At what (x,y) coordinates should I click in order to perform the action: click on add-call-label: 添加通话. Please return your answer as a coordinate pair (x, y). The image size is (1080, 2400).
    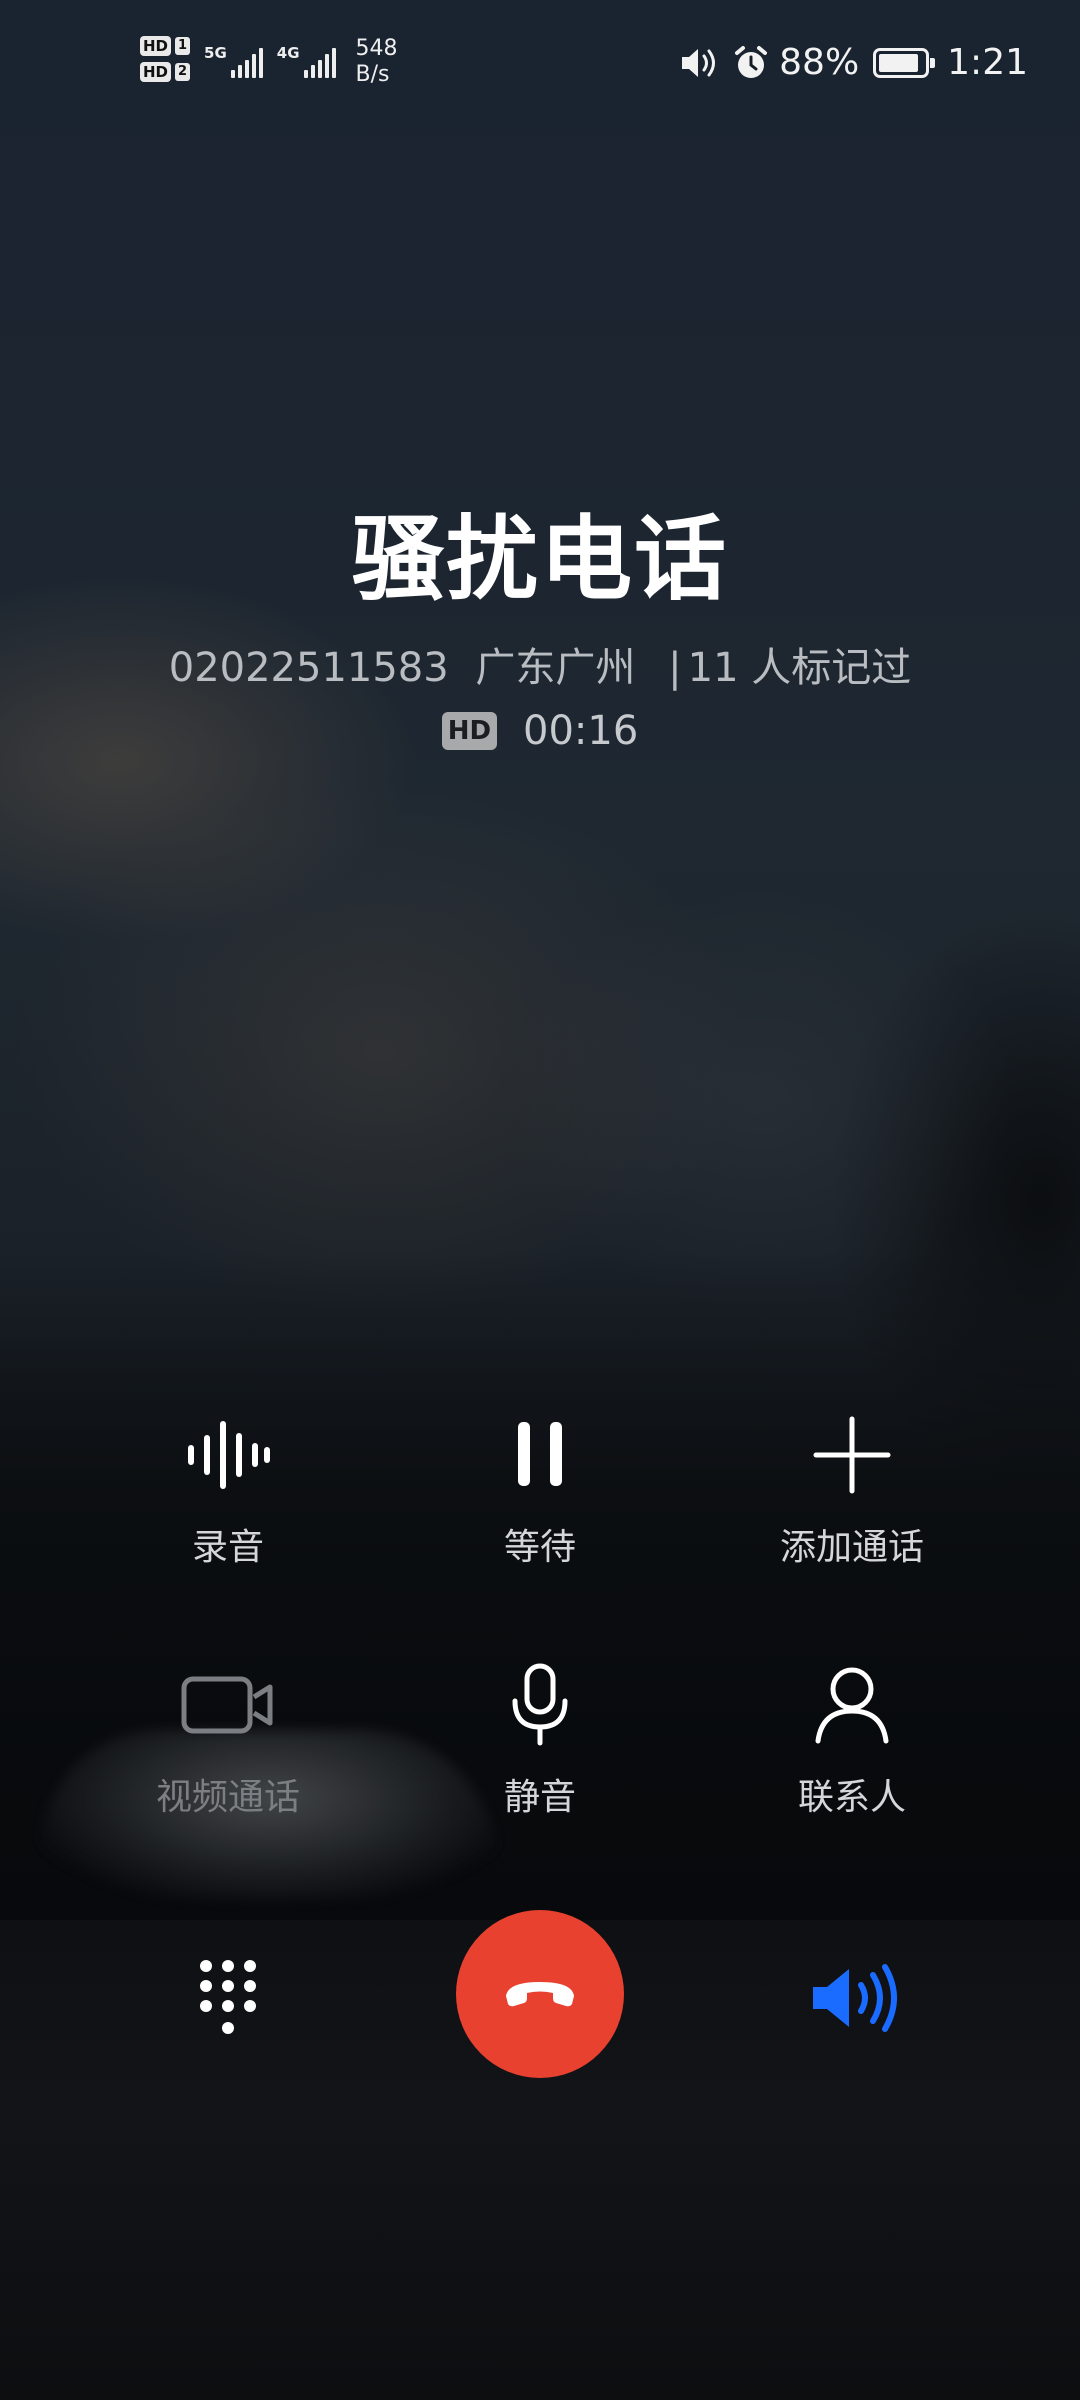
    Looking at the image, I should click on (851, 1547).